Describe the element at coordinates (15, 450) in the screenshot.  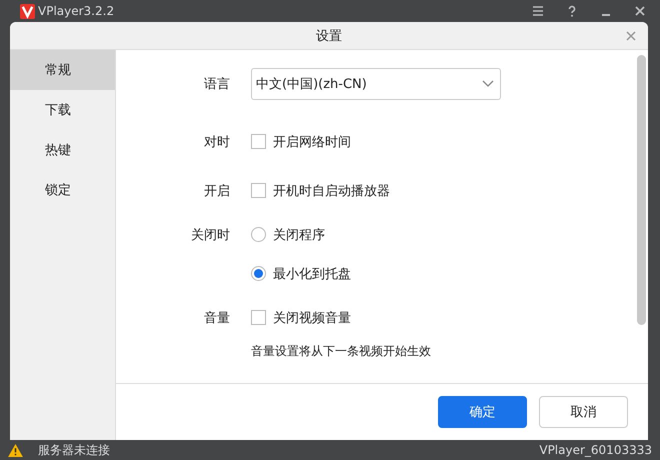
I see `warning-icon` at that location.